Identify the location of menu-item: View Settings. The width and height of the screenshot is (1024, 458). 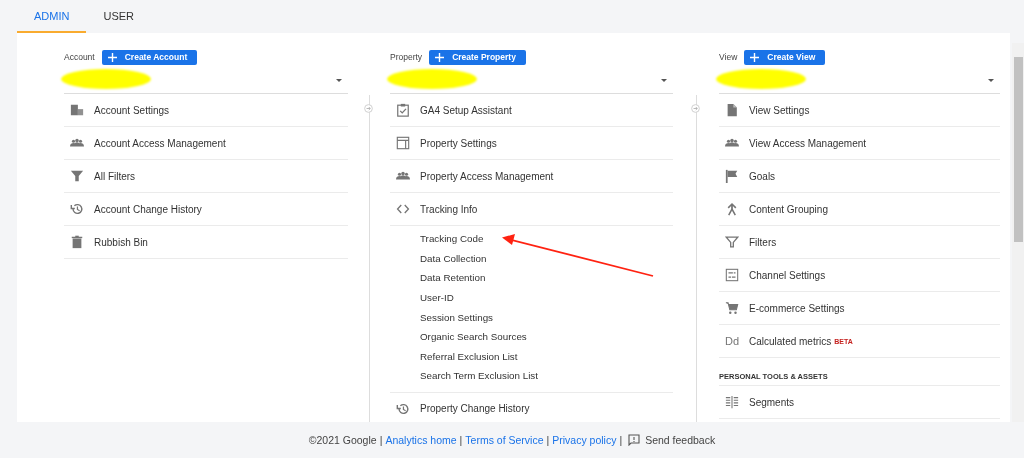
(859, 110).